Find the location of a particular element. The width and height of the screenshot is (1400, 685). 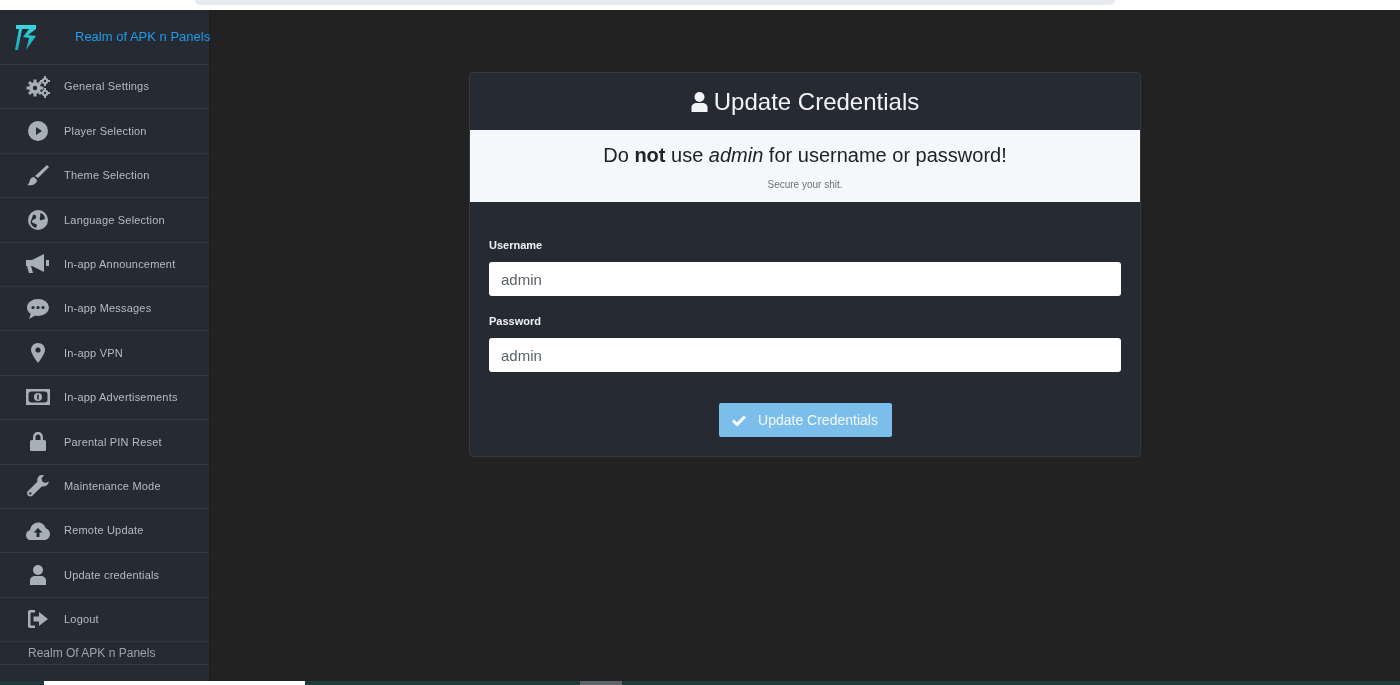

field-label: Username is located at coordinates (516, 245).